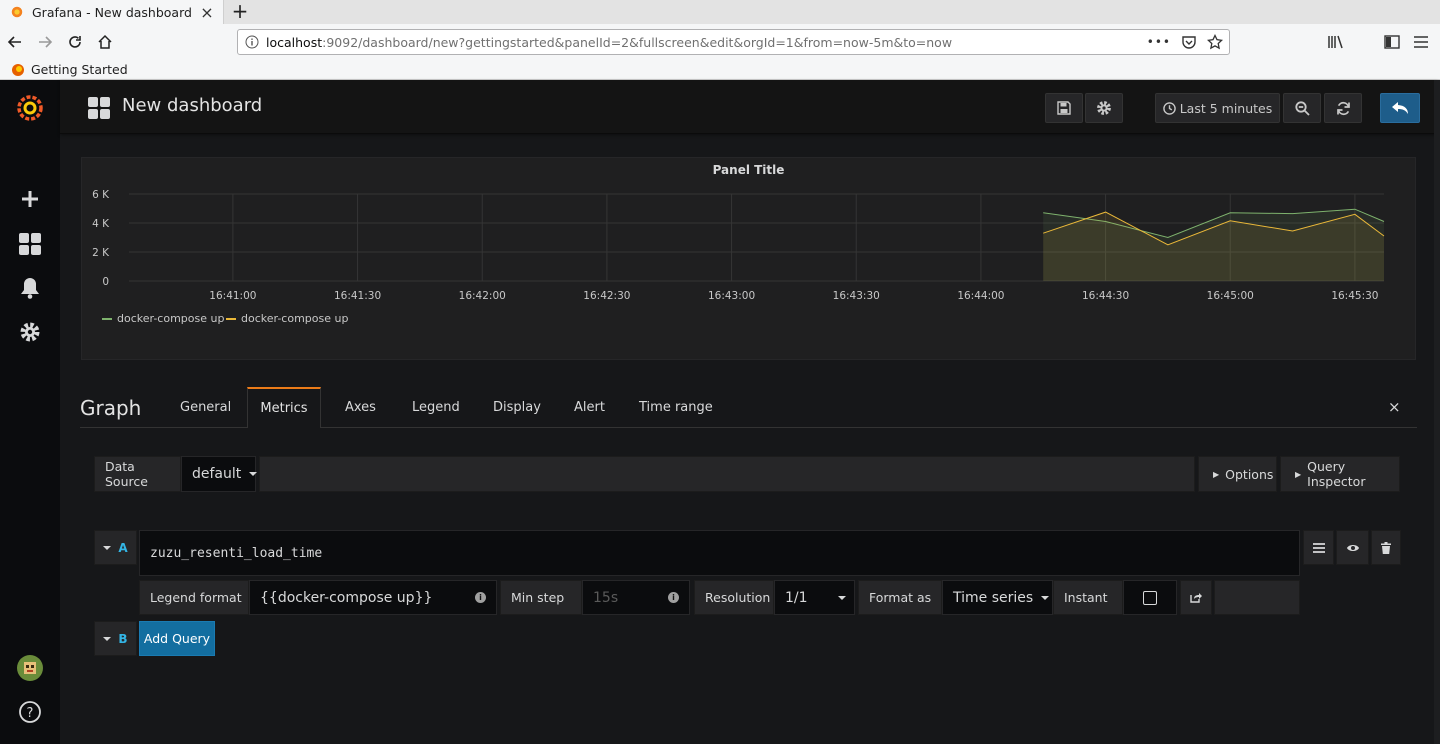 The image size is (1440, 744). Describe the element at coordinates (734, 597) in the screenshot. I see `resolution-label: Resolution` at that location.